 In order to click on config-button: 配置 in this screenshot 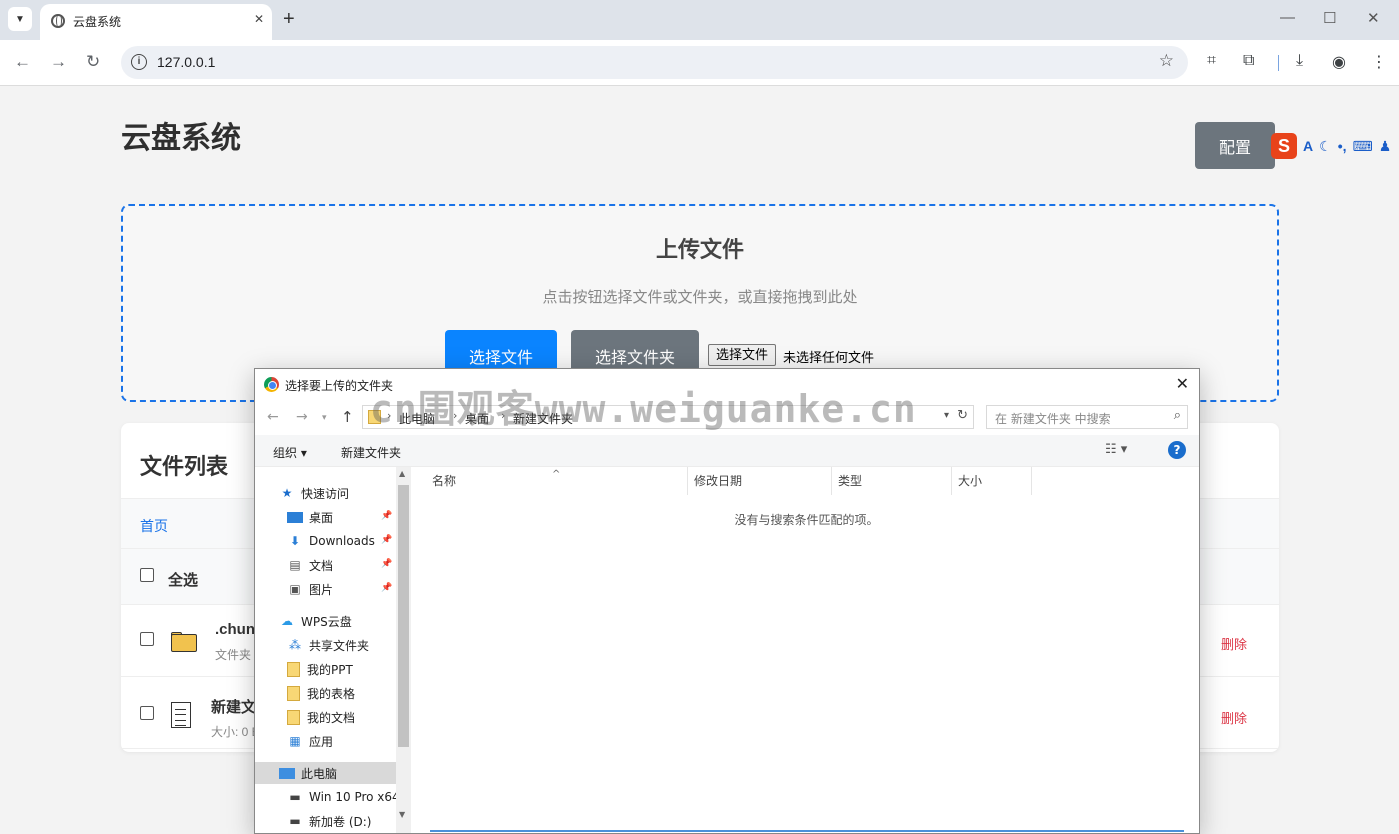, I will do `click(1235, 145)`.